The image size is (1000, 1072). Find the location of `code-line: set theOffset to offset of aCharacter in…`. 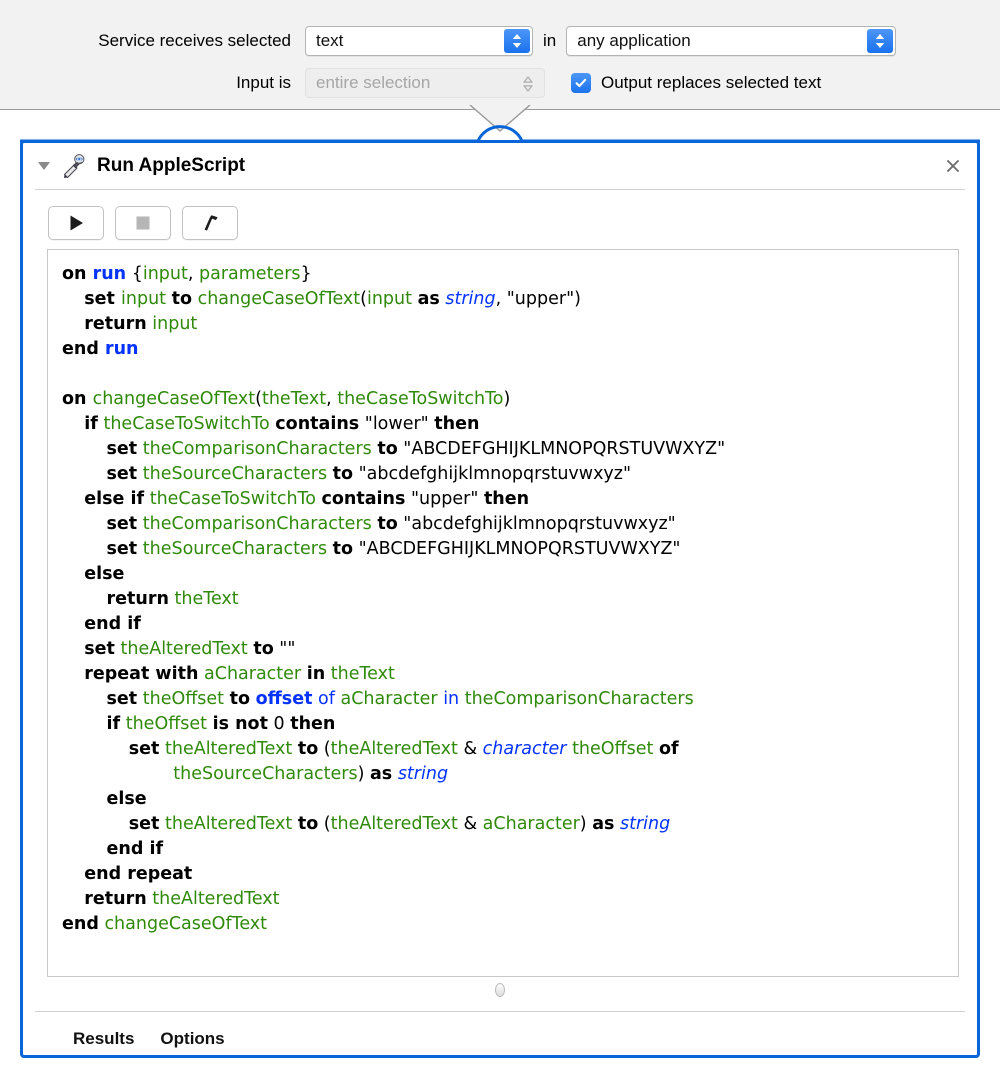

code-line: set theOffset to offset of aCharacter in… is located at coordinates (505, 699).